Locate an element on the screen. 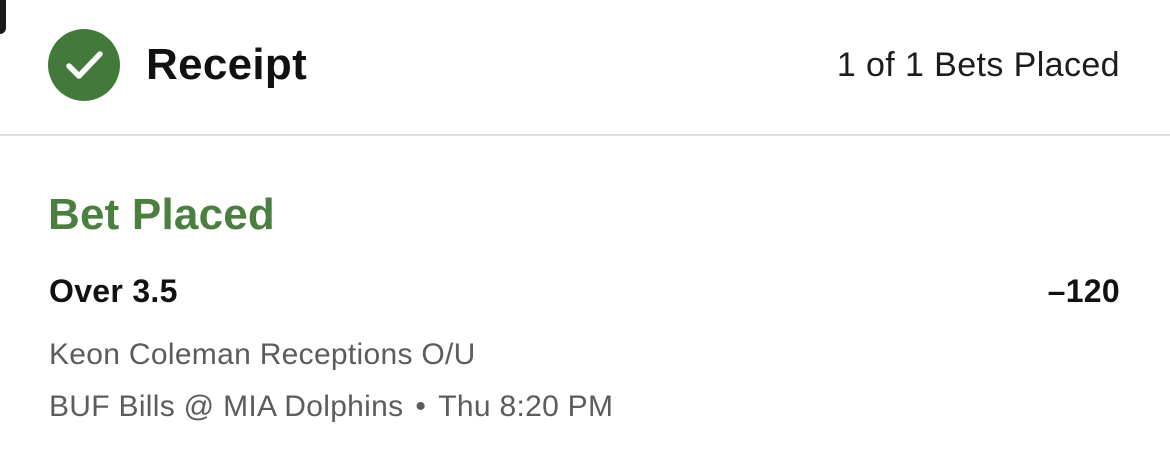 The image size is (1170, 465). receipt-title: Receipt is located at coordinates (227, 64).